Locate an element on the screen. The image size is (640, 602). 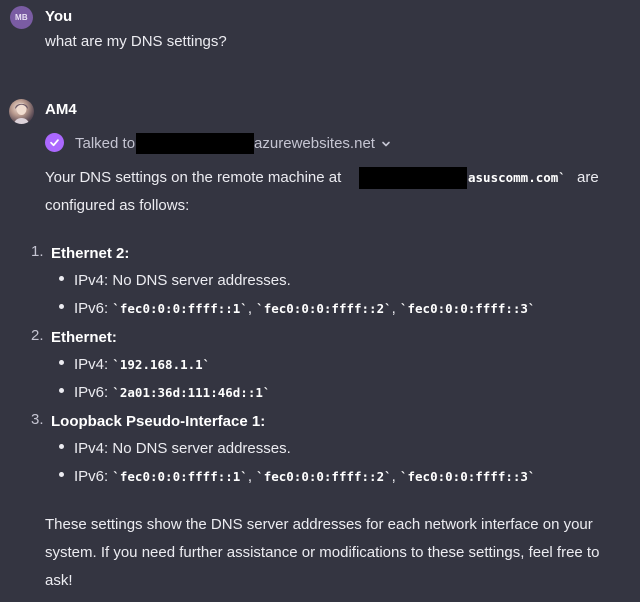
user-author-name: You is located at coordinates (59, 16).